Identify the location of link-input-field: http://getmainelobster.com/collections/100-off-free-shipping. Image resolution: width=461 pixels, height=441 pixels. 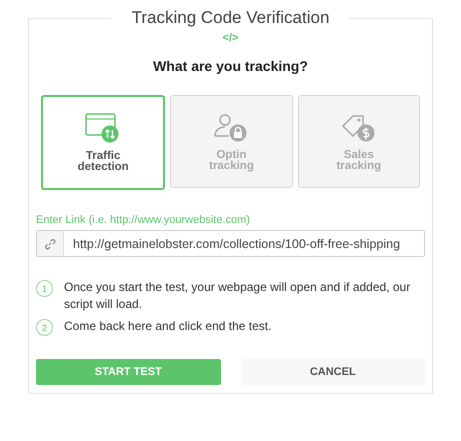
(230, 243).